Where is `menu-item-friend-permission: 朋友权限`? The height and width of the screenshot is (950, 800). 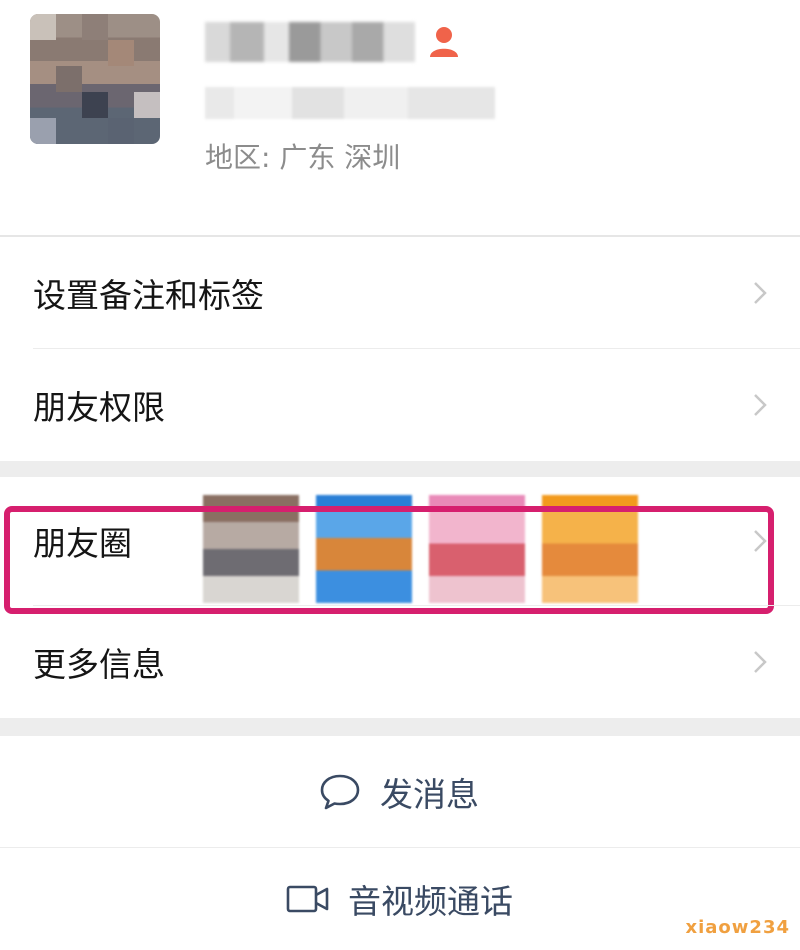 menu-item-friend-permission: 朋友权限 is located at coordinates (400, 405).